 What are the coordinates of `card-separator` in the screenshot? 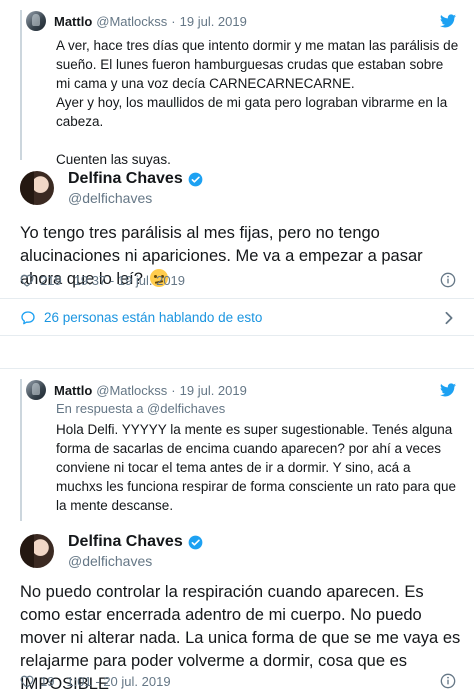 It's located at (237, 352).